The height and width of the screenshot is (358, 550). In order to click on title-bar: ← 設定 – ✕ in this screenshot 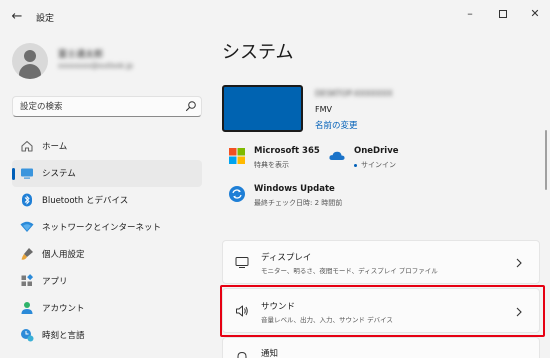, I will do `click(275, 17)`.